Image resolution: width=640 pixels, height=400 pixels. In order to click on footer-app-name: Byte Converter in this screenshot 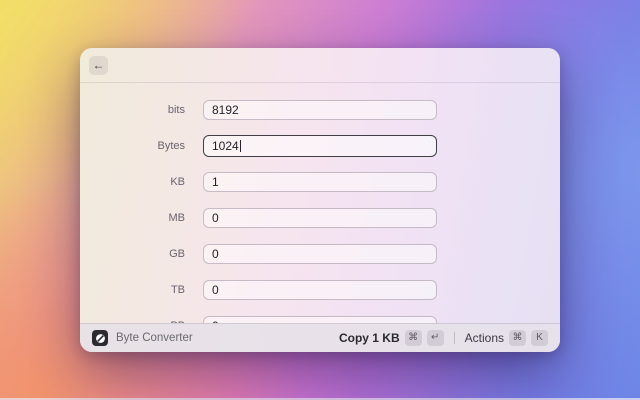, I will do `click(154, 338)`.